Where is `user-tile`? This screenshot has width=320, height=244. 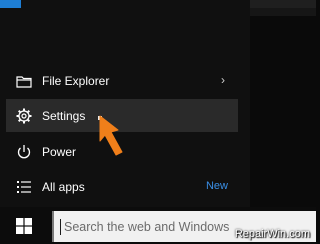 user-tile is located at coordinates (10, 4).